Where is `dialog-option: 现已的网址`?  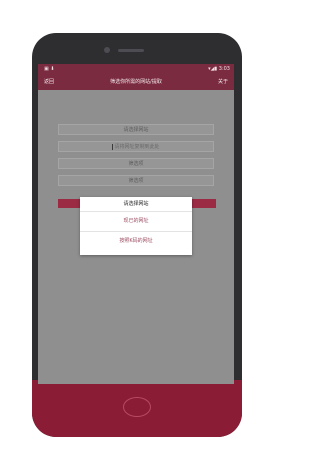
dialog-option: 现已的网址 is located at coordinates (136, 221).